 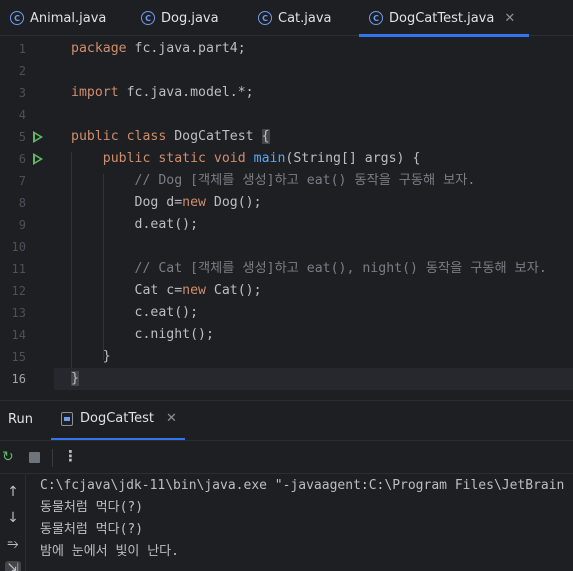 What do you see at coordinates (286, 420) in the screenshot?
I see `run-panel-header: Run DogCatTest ✕` at bounding box center [286, 420].